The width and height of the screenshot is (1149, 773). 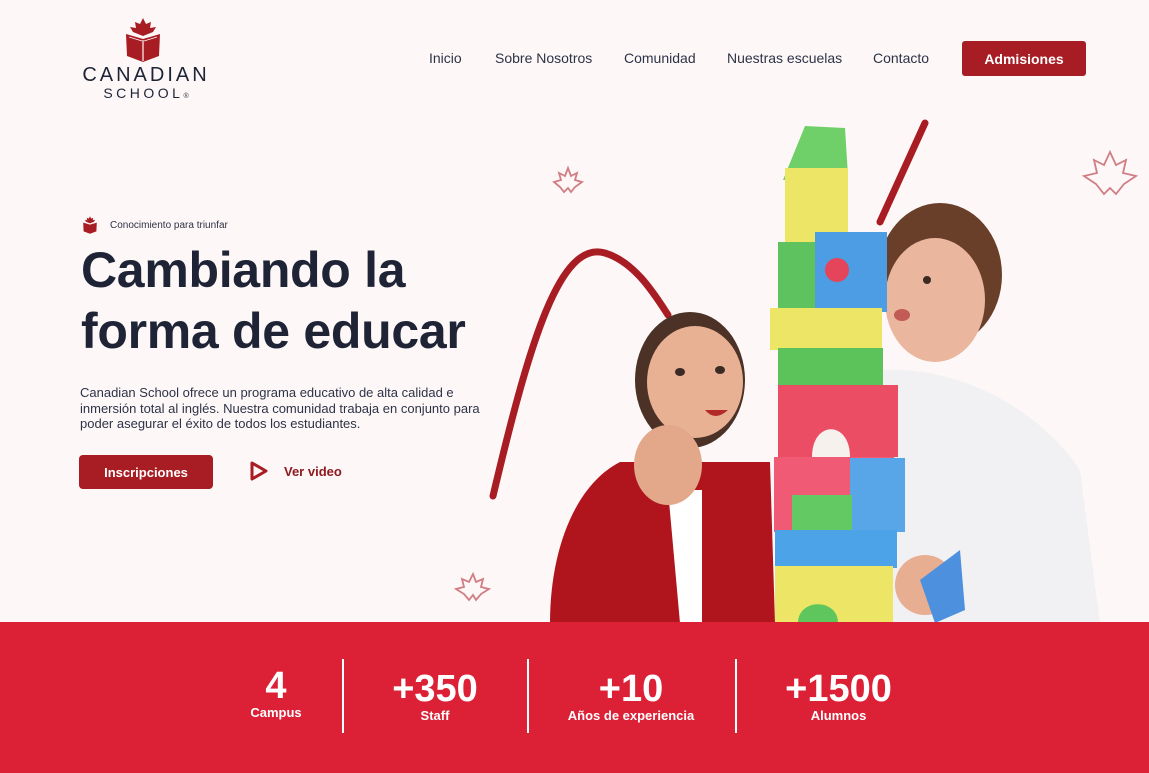 I want to click on tagline-text: Conocimiento para triunfar, so click(x=169, y=225).